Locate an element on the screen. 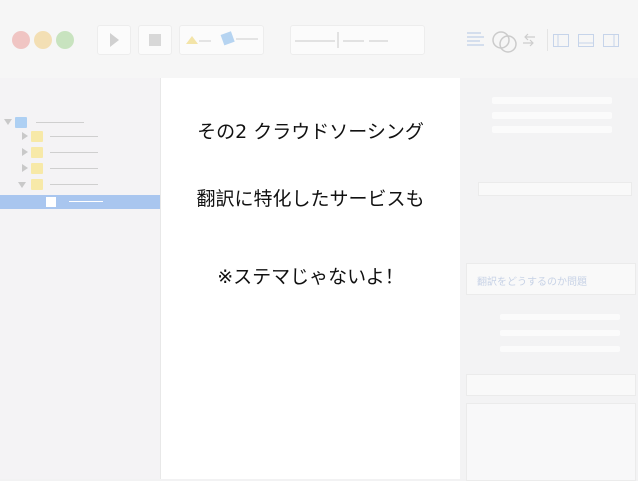 This screenshot has width=638, height=481. tree-item-root is located at coordinates (80, 122).